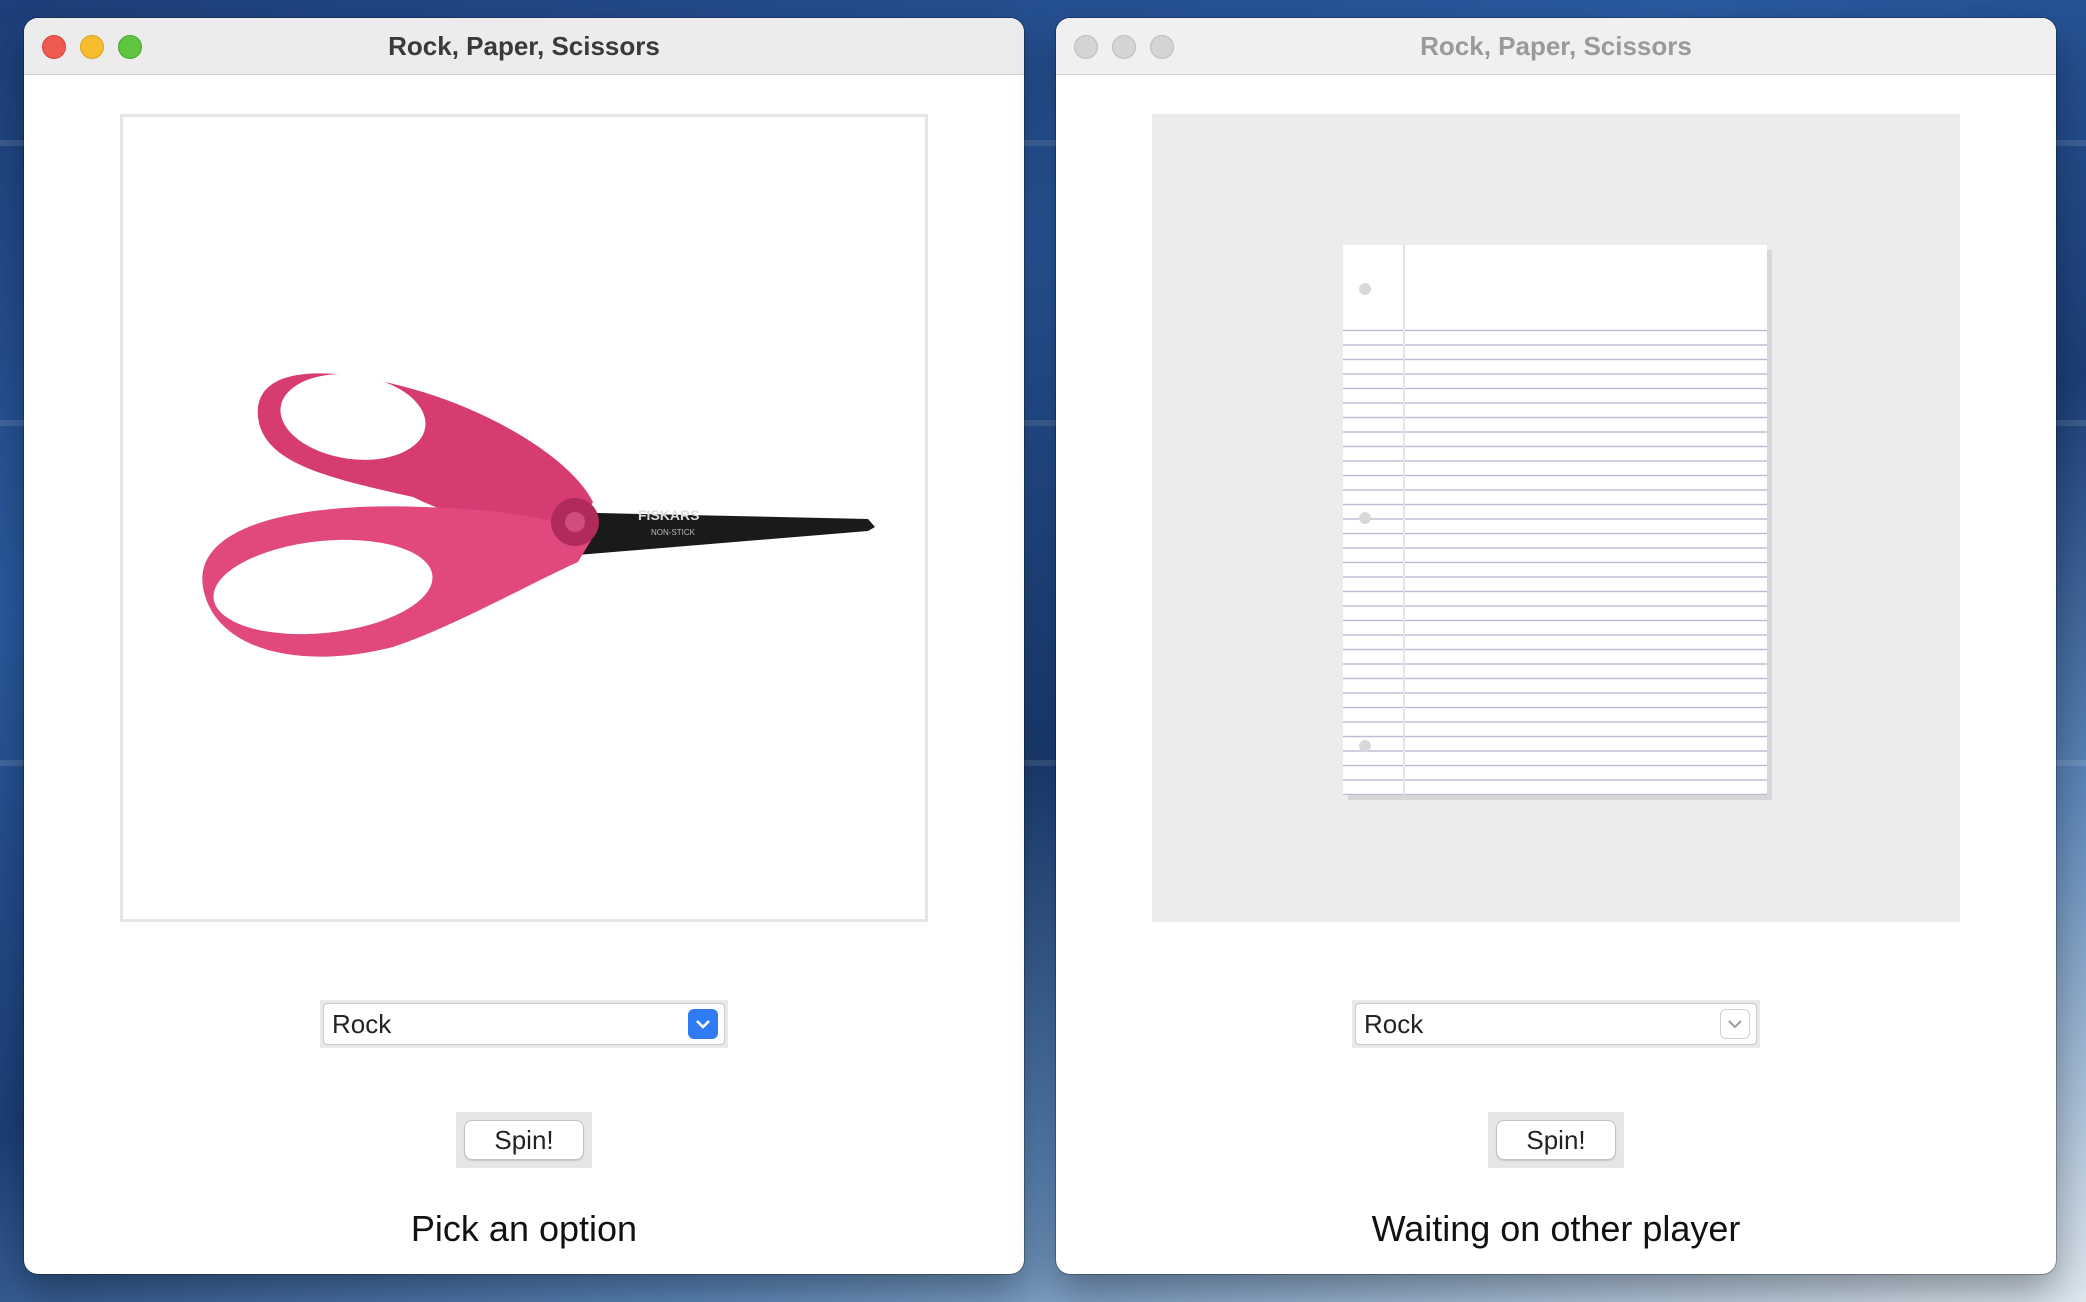  I want to click on status-message: Pick an option, so click(524, 1228).